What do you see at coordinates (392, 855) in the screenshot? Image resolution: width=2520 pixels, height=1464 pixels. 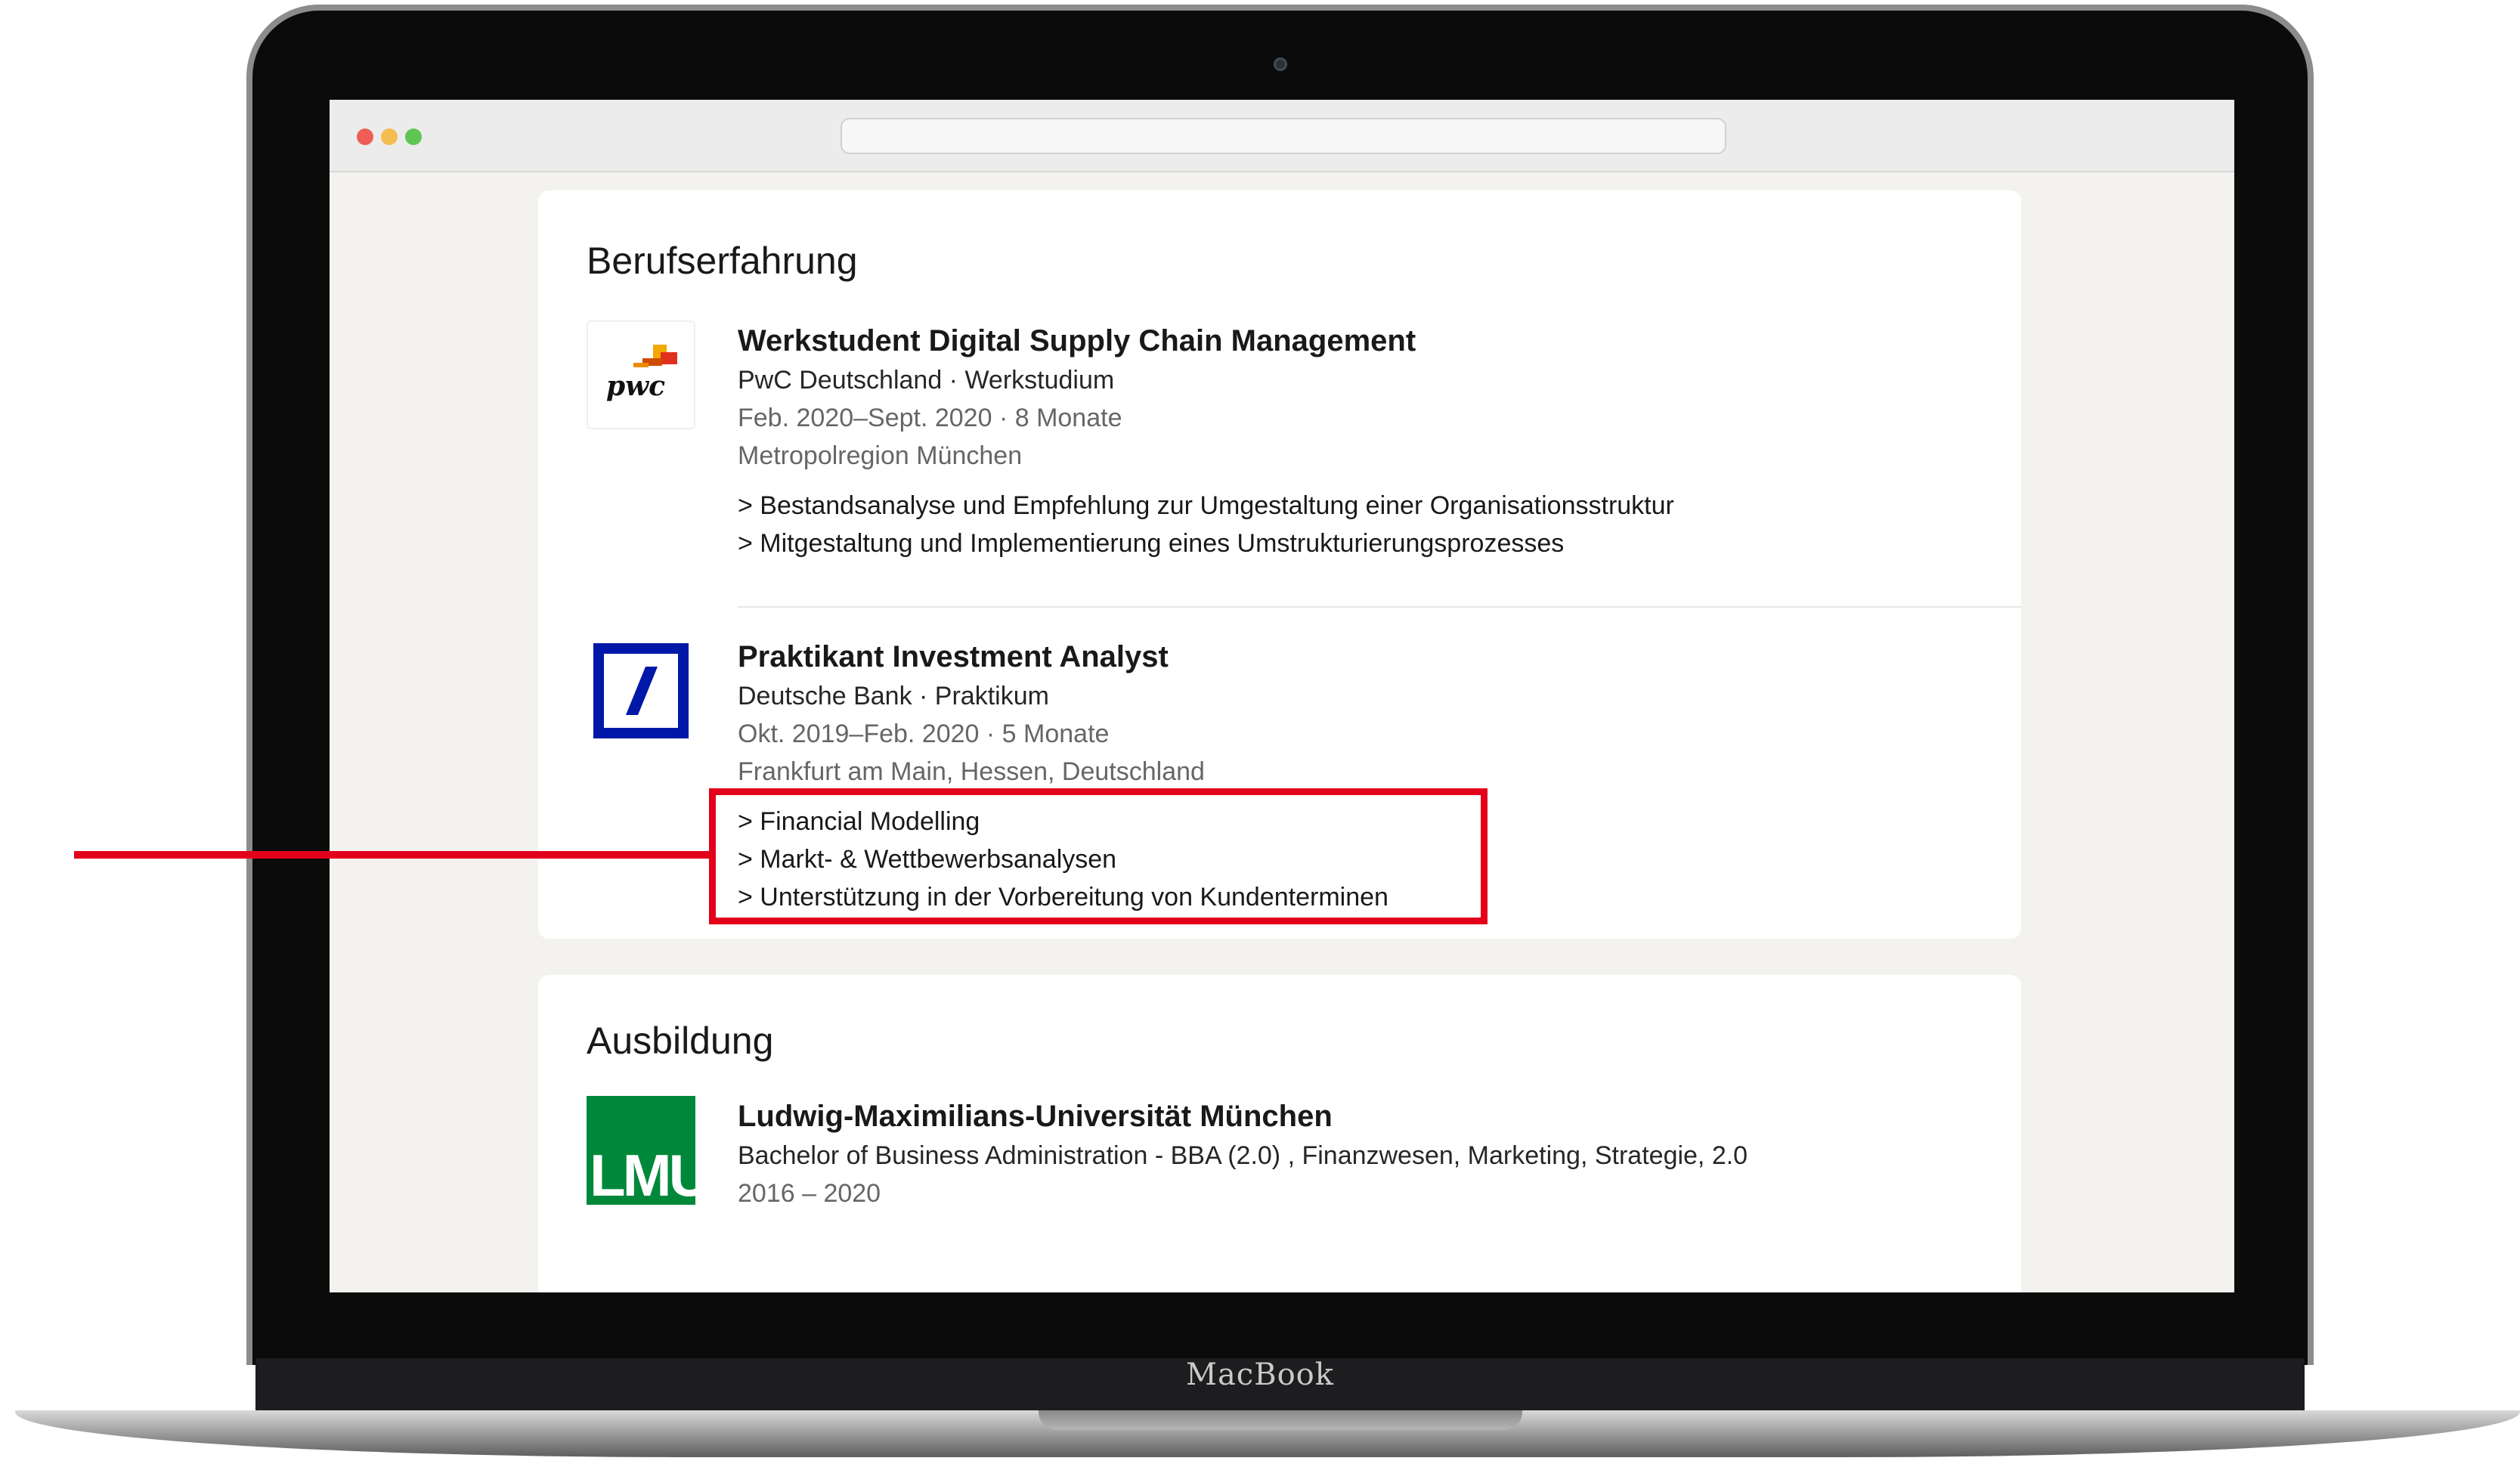 I see `pointer-line` at bounding box center [392, 855].